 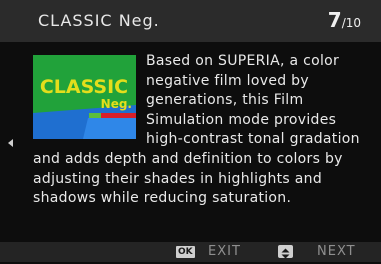 I want to click on exit-button: EXIT, so click(x=224, y=251).